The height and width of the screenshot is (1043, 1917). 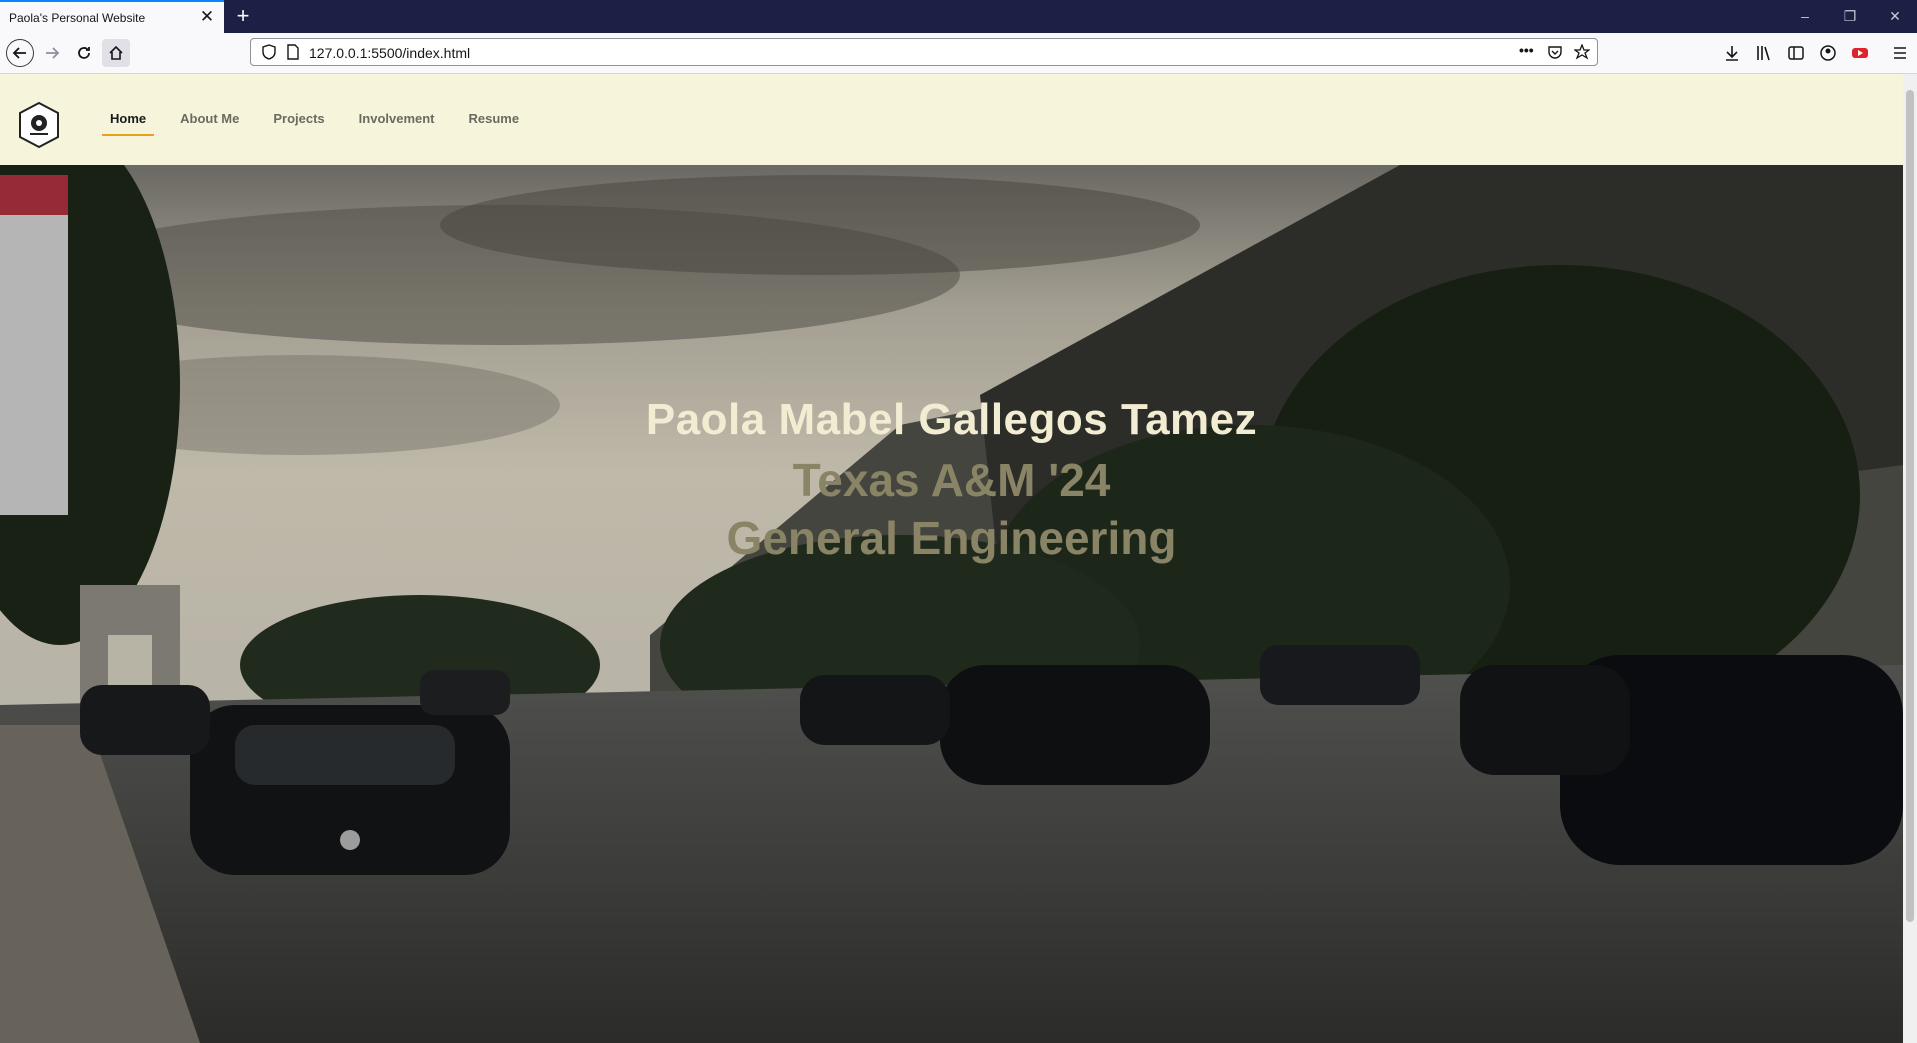 What do you see at coordinates (1526, 50) in the screenshot?
I see `page-actions-icon: •••` at bounding box center [1526, 50].